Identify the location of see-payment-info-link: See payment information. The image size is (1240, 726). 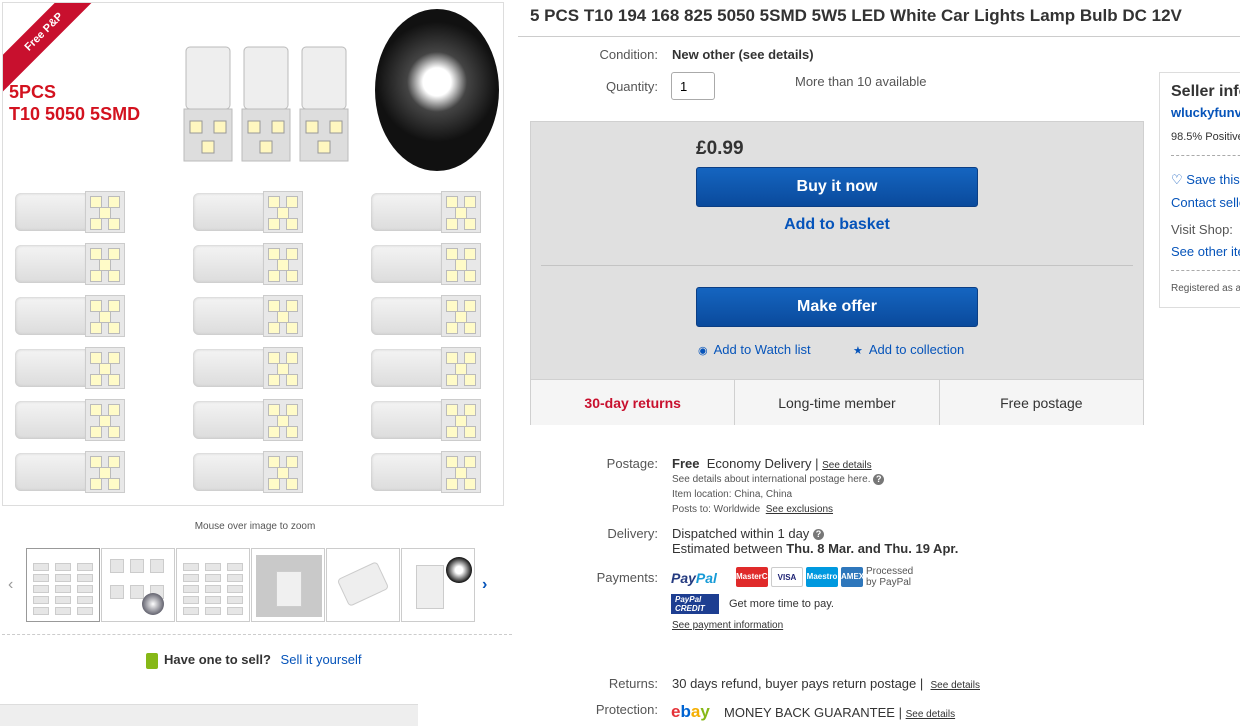
(727, 625).